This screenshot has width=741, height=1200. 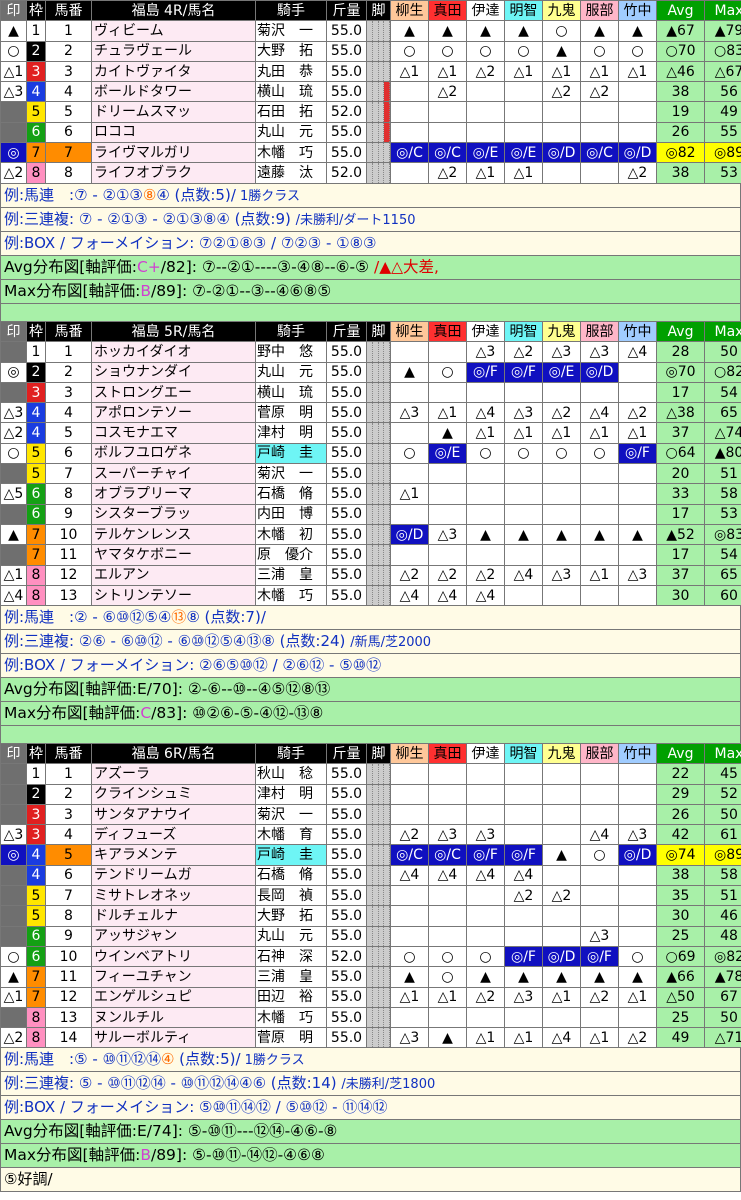 What do you see at coordinates (370, 132) in the screenshot?
I see `horse-row: 6 6 ロココ 丸山 元 55.0 26 55` at bounding box center [370, 132].